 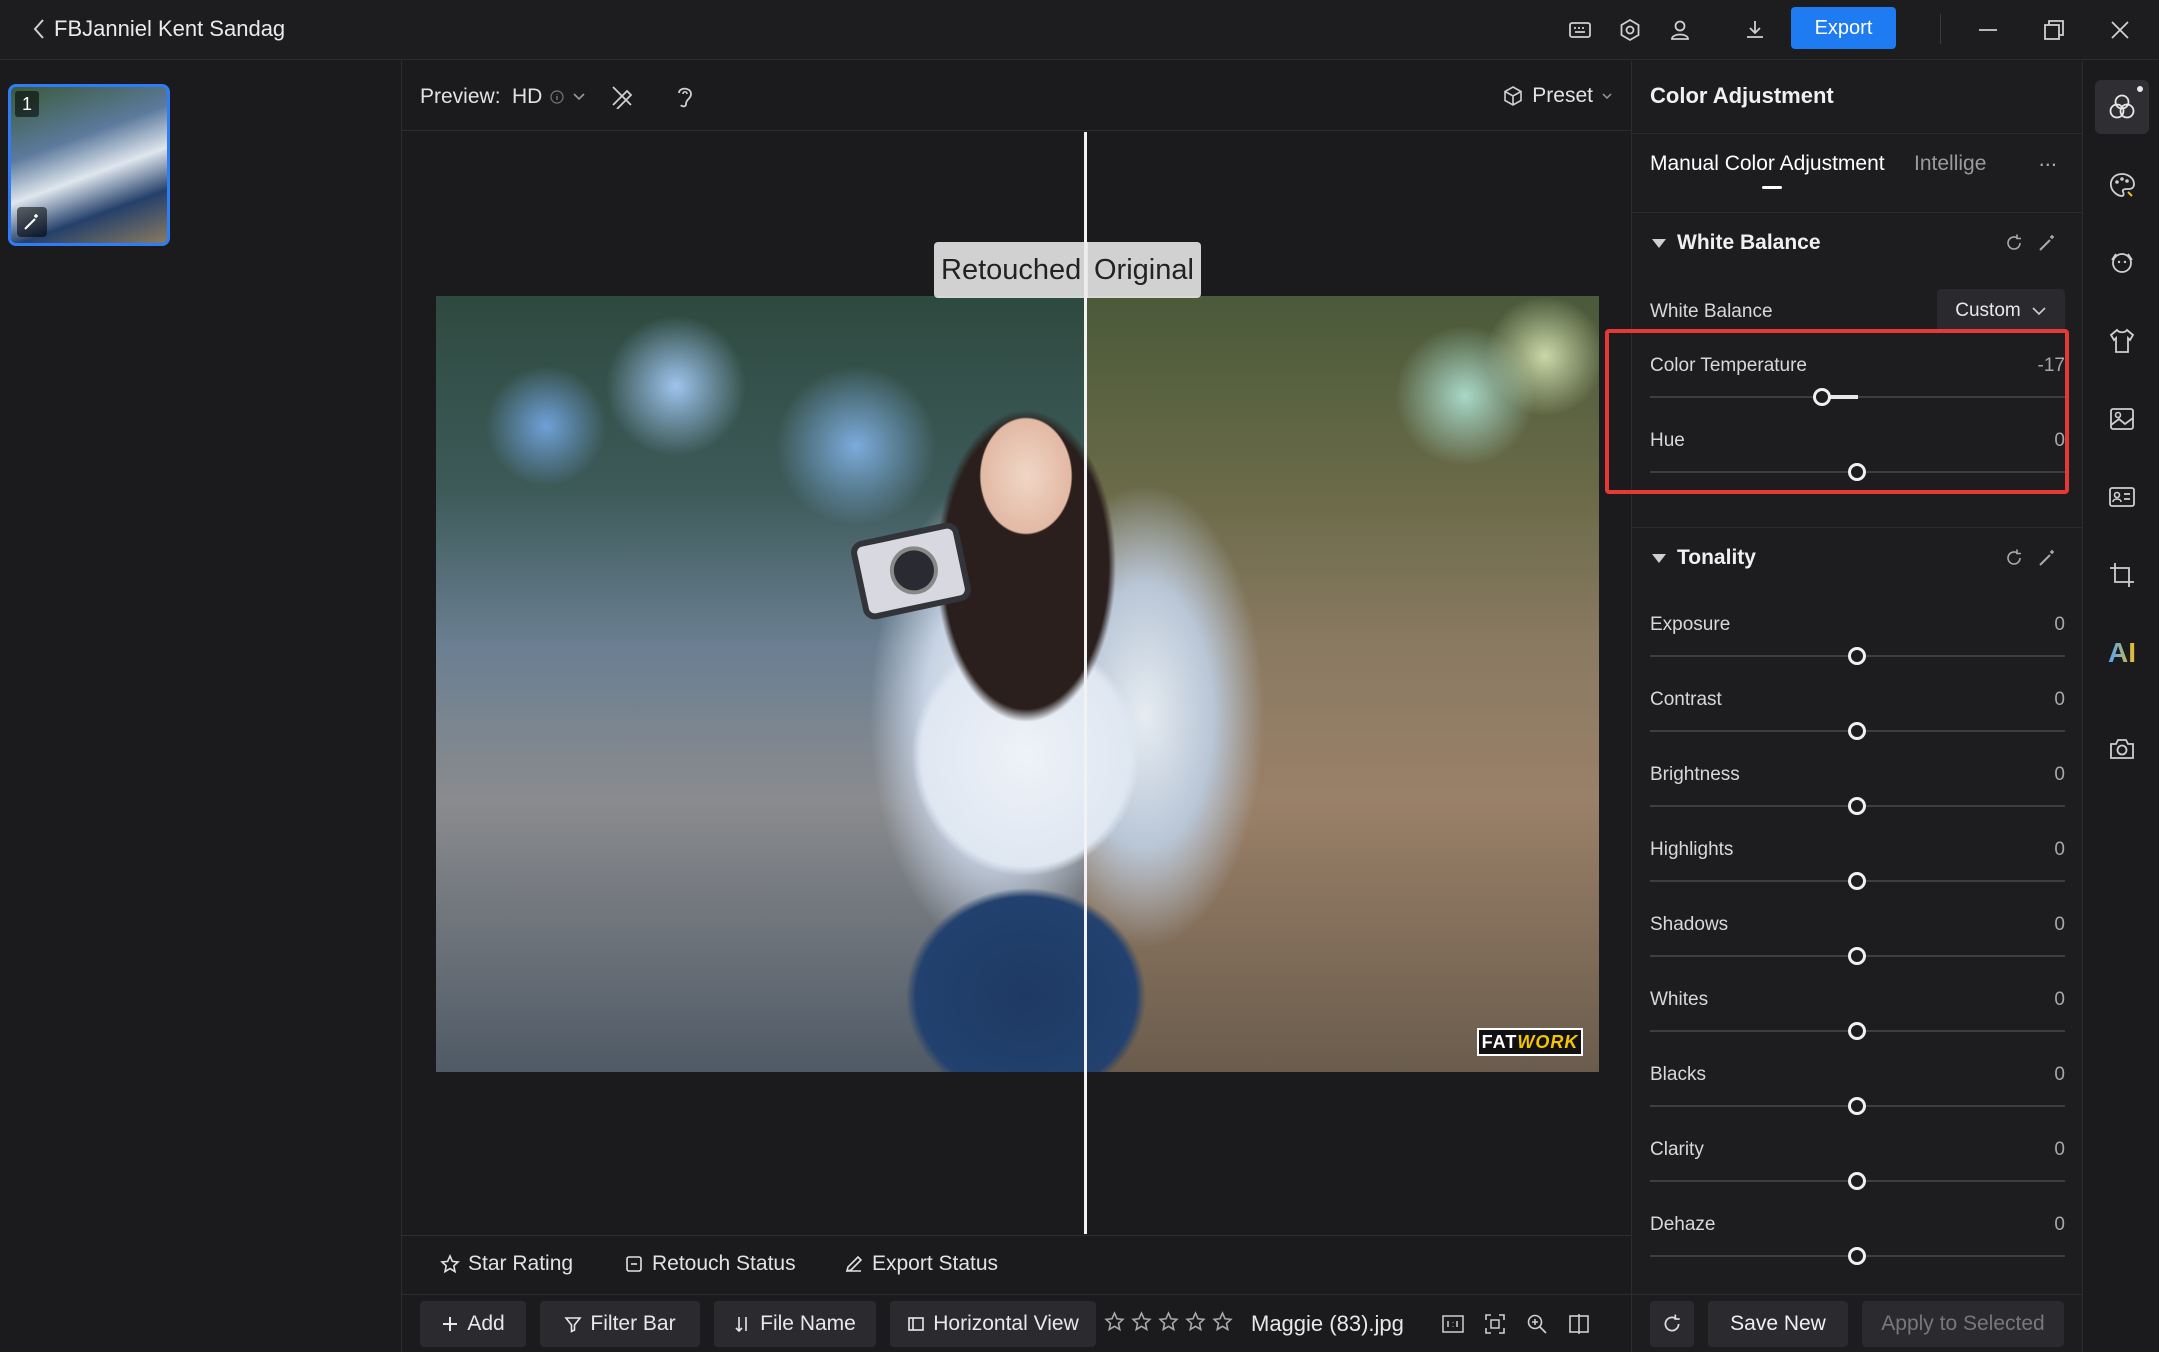 I want to click on clothing-icon, so click(x=2122, y=341).